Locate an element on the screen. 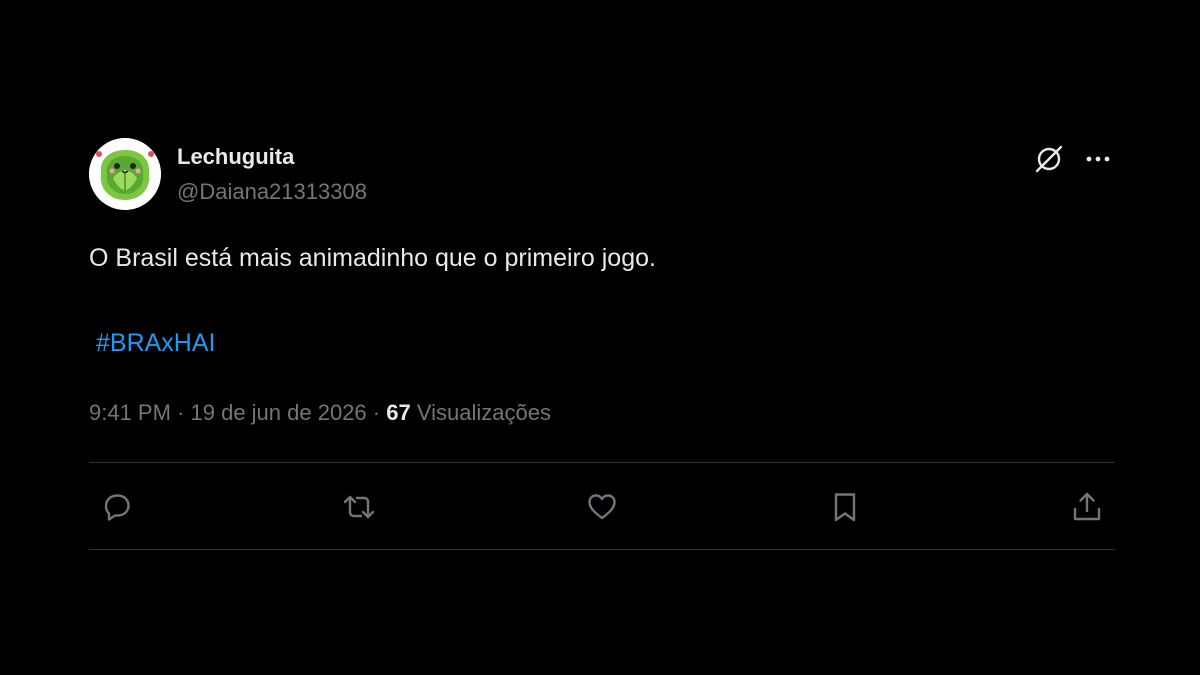  bookmark-button is located at coordinates (845, 507).